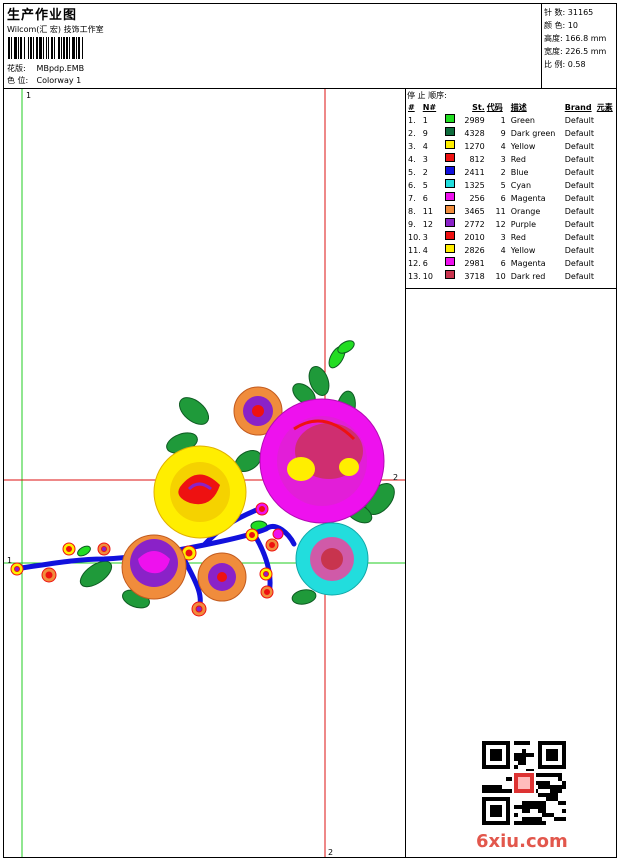  What do you see at coordinates (465, 185) in the screenshot?
I see `row-stitches: 1325` at bounding box center [465, 185].